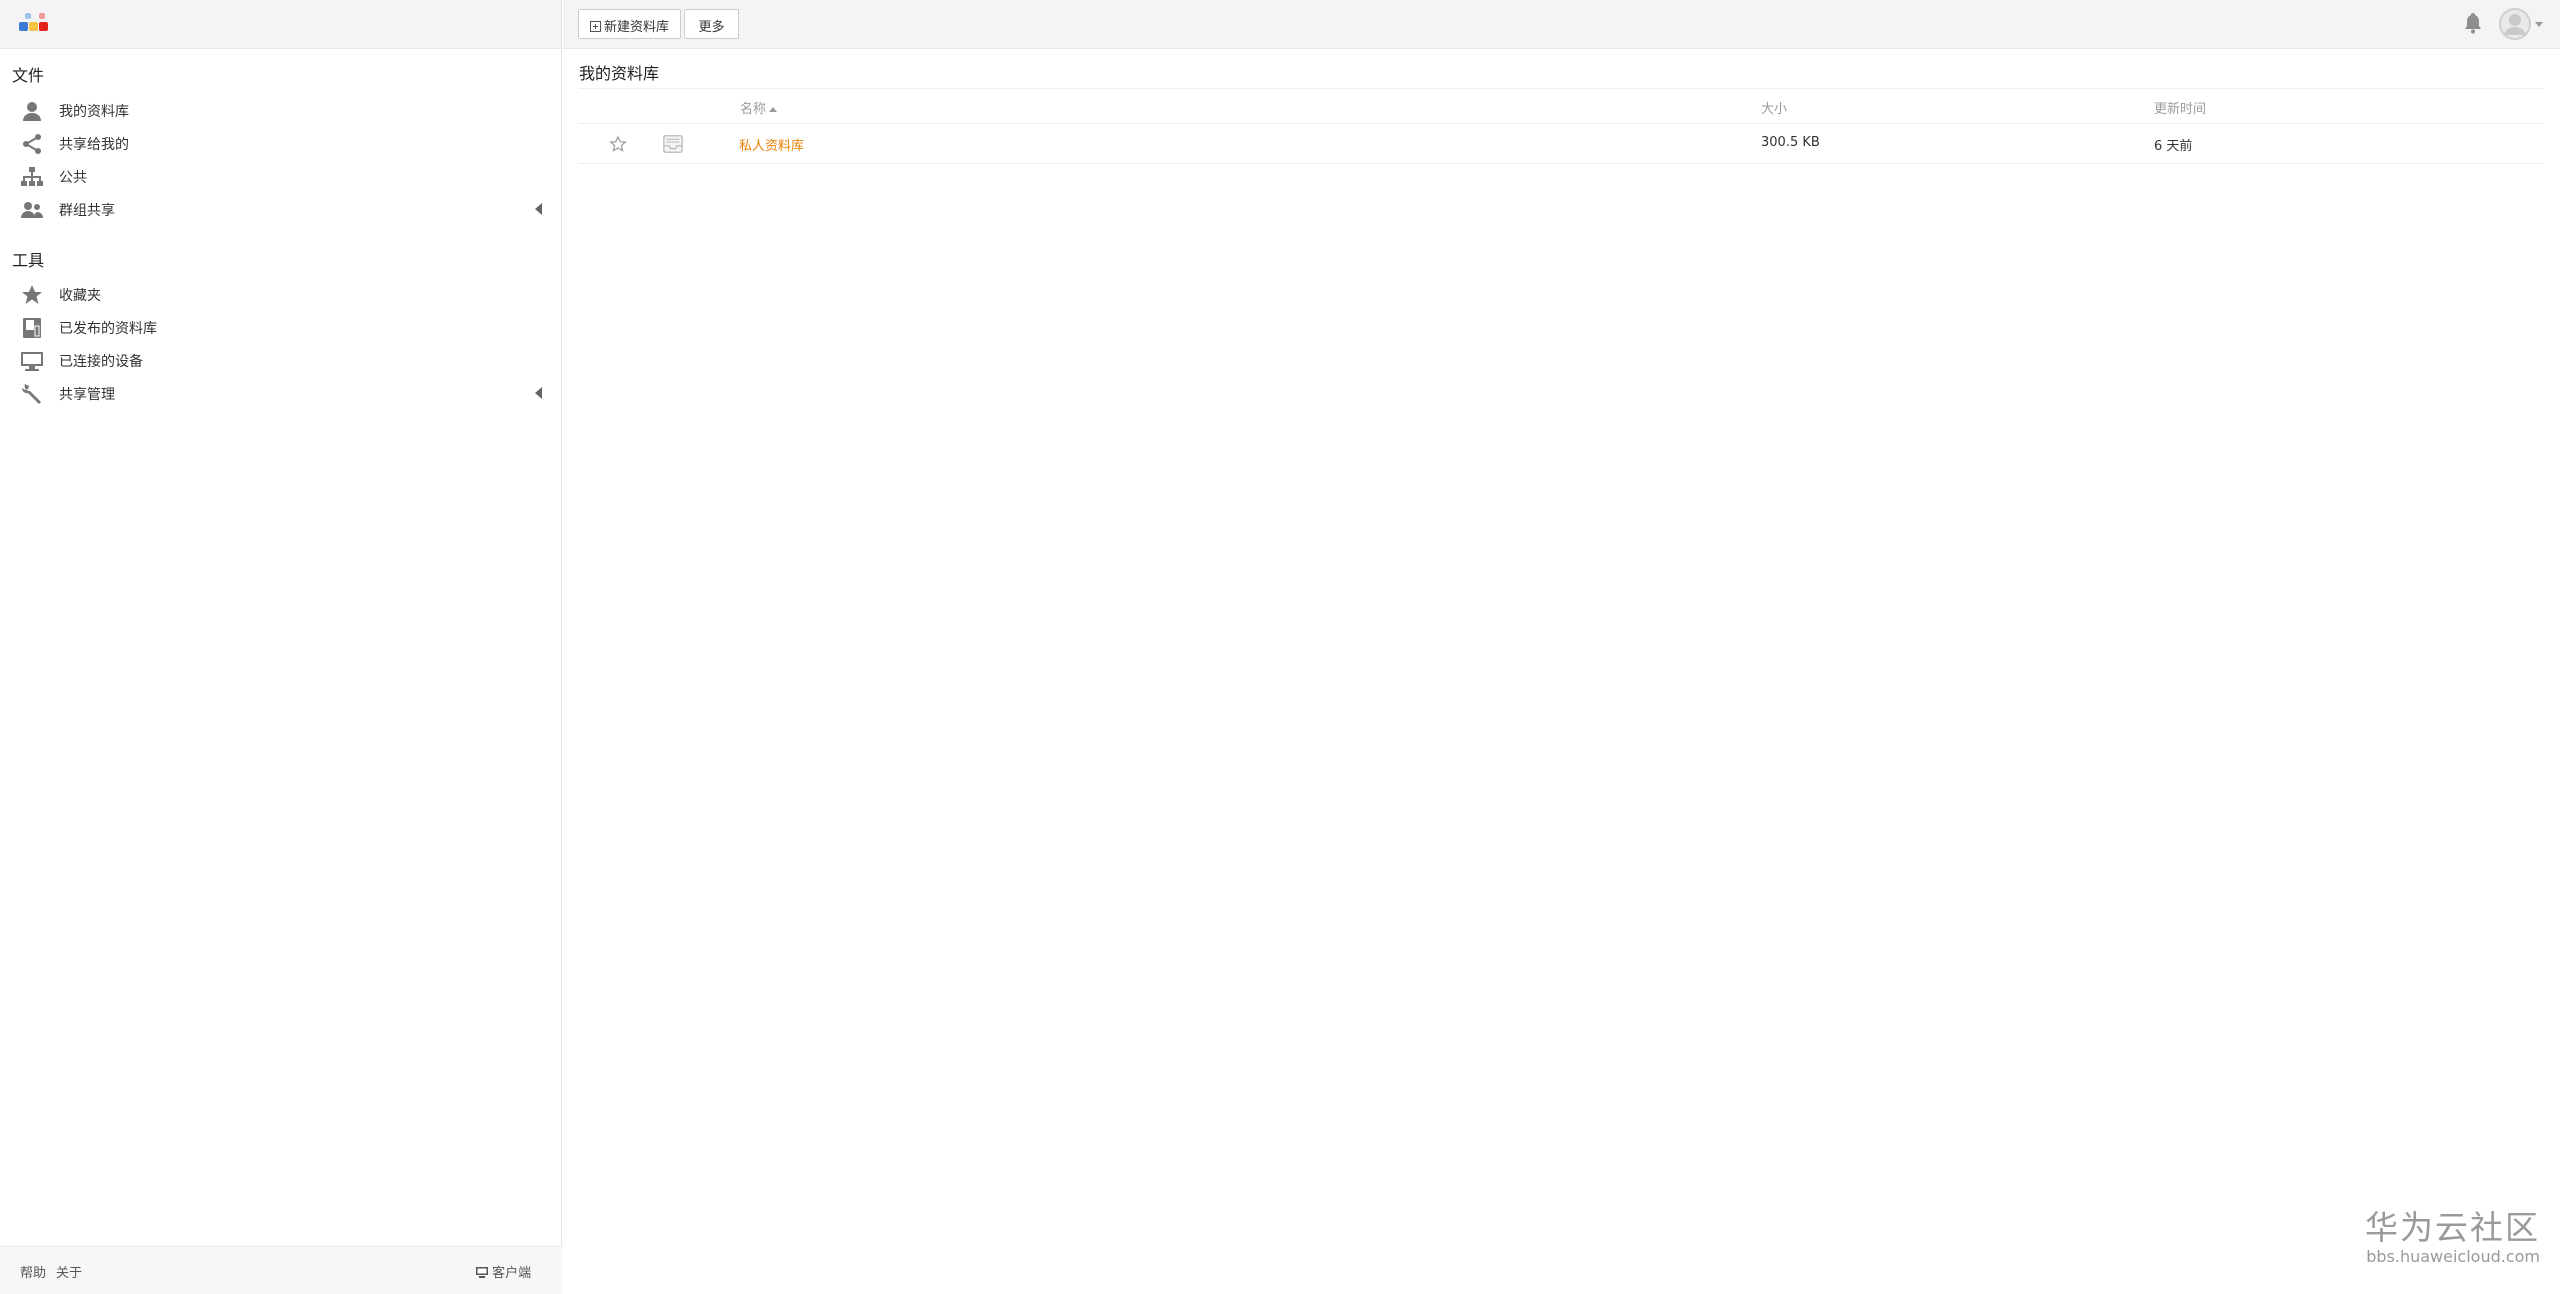 The width and height of the screenshot is (2560, 1294). Describe the element at coordinates (629, 24) in the screenshot. I see `new-library-button: 新建资料库` at that location.